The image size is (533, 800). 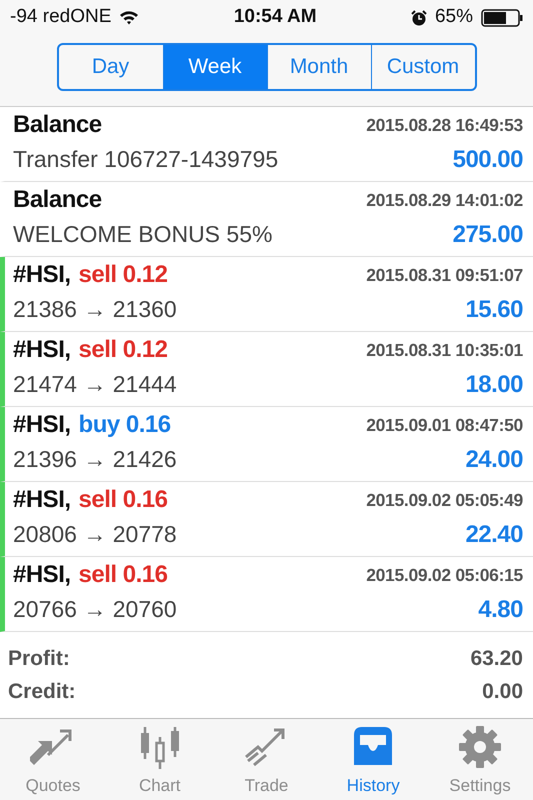 What do you see at coordinates (266, 219) in the screenshot?
I see `balance-row: Balance 2015.08.29 14:01:02 WELCOME BONUS 55% 275.00` at bounding box center [266, 219].